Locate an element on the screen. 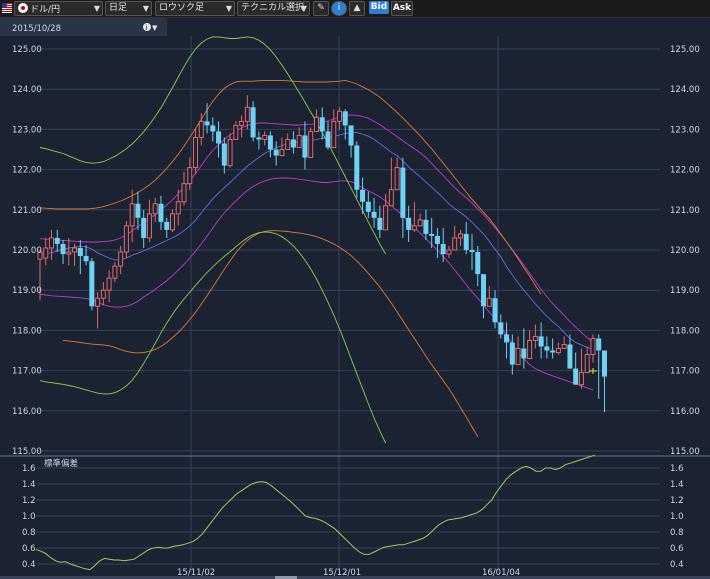 The height and width of the screenshot is (579, 710). technical-select: テクニカル選択 ▼ is located at coordinates (273, 8).